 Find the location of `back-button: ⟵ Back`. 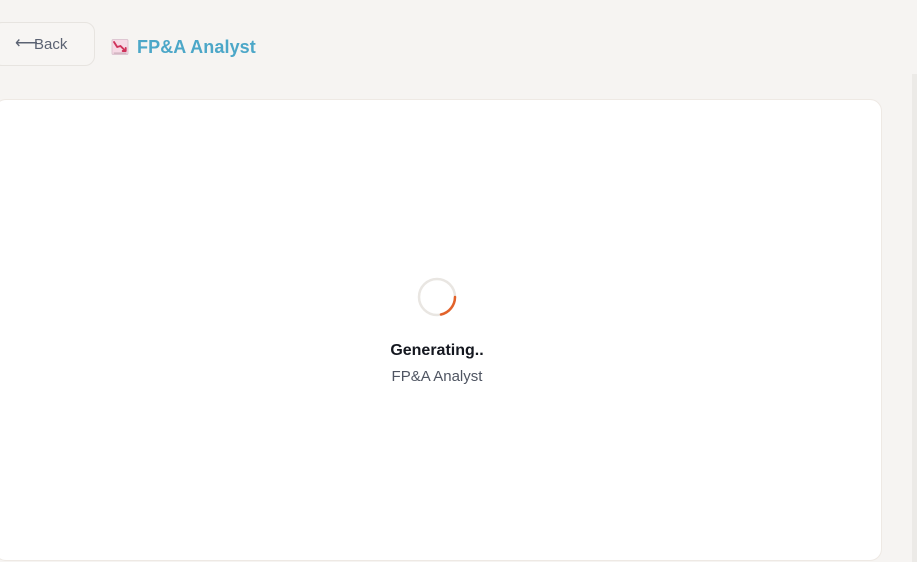

back-button: ⟵ Back is located at coordinates (47, 44).